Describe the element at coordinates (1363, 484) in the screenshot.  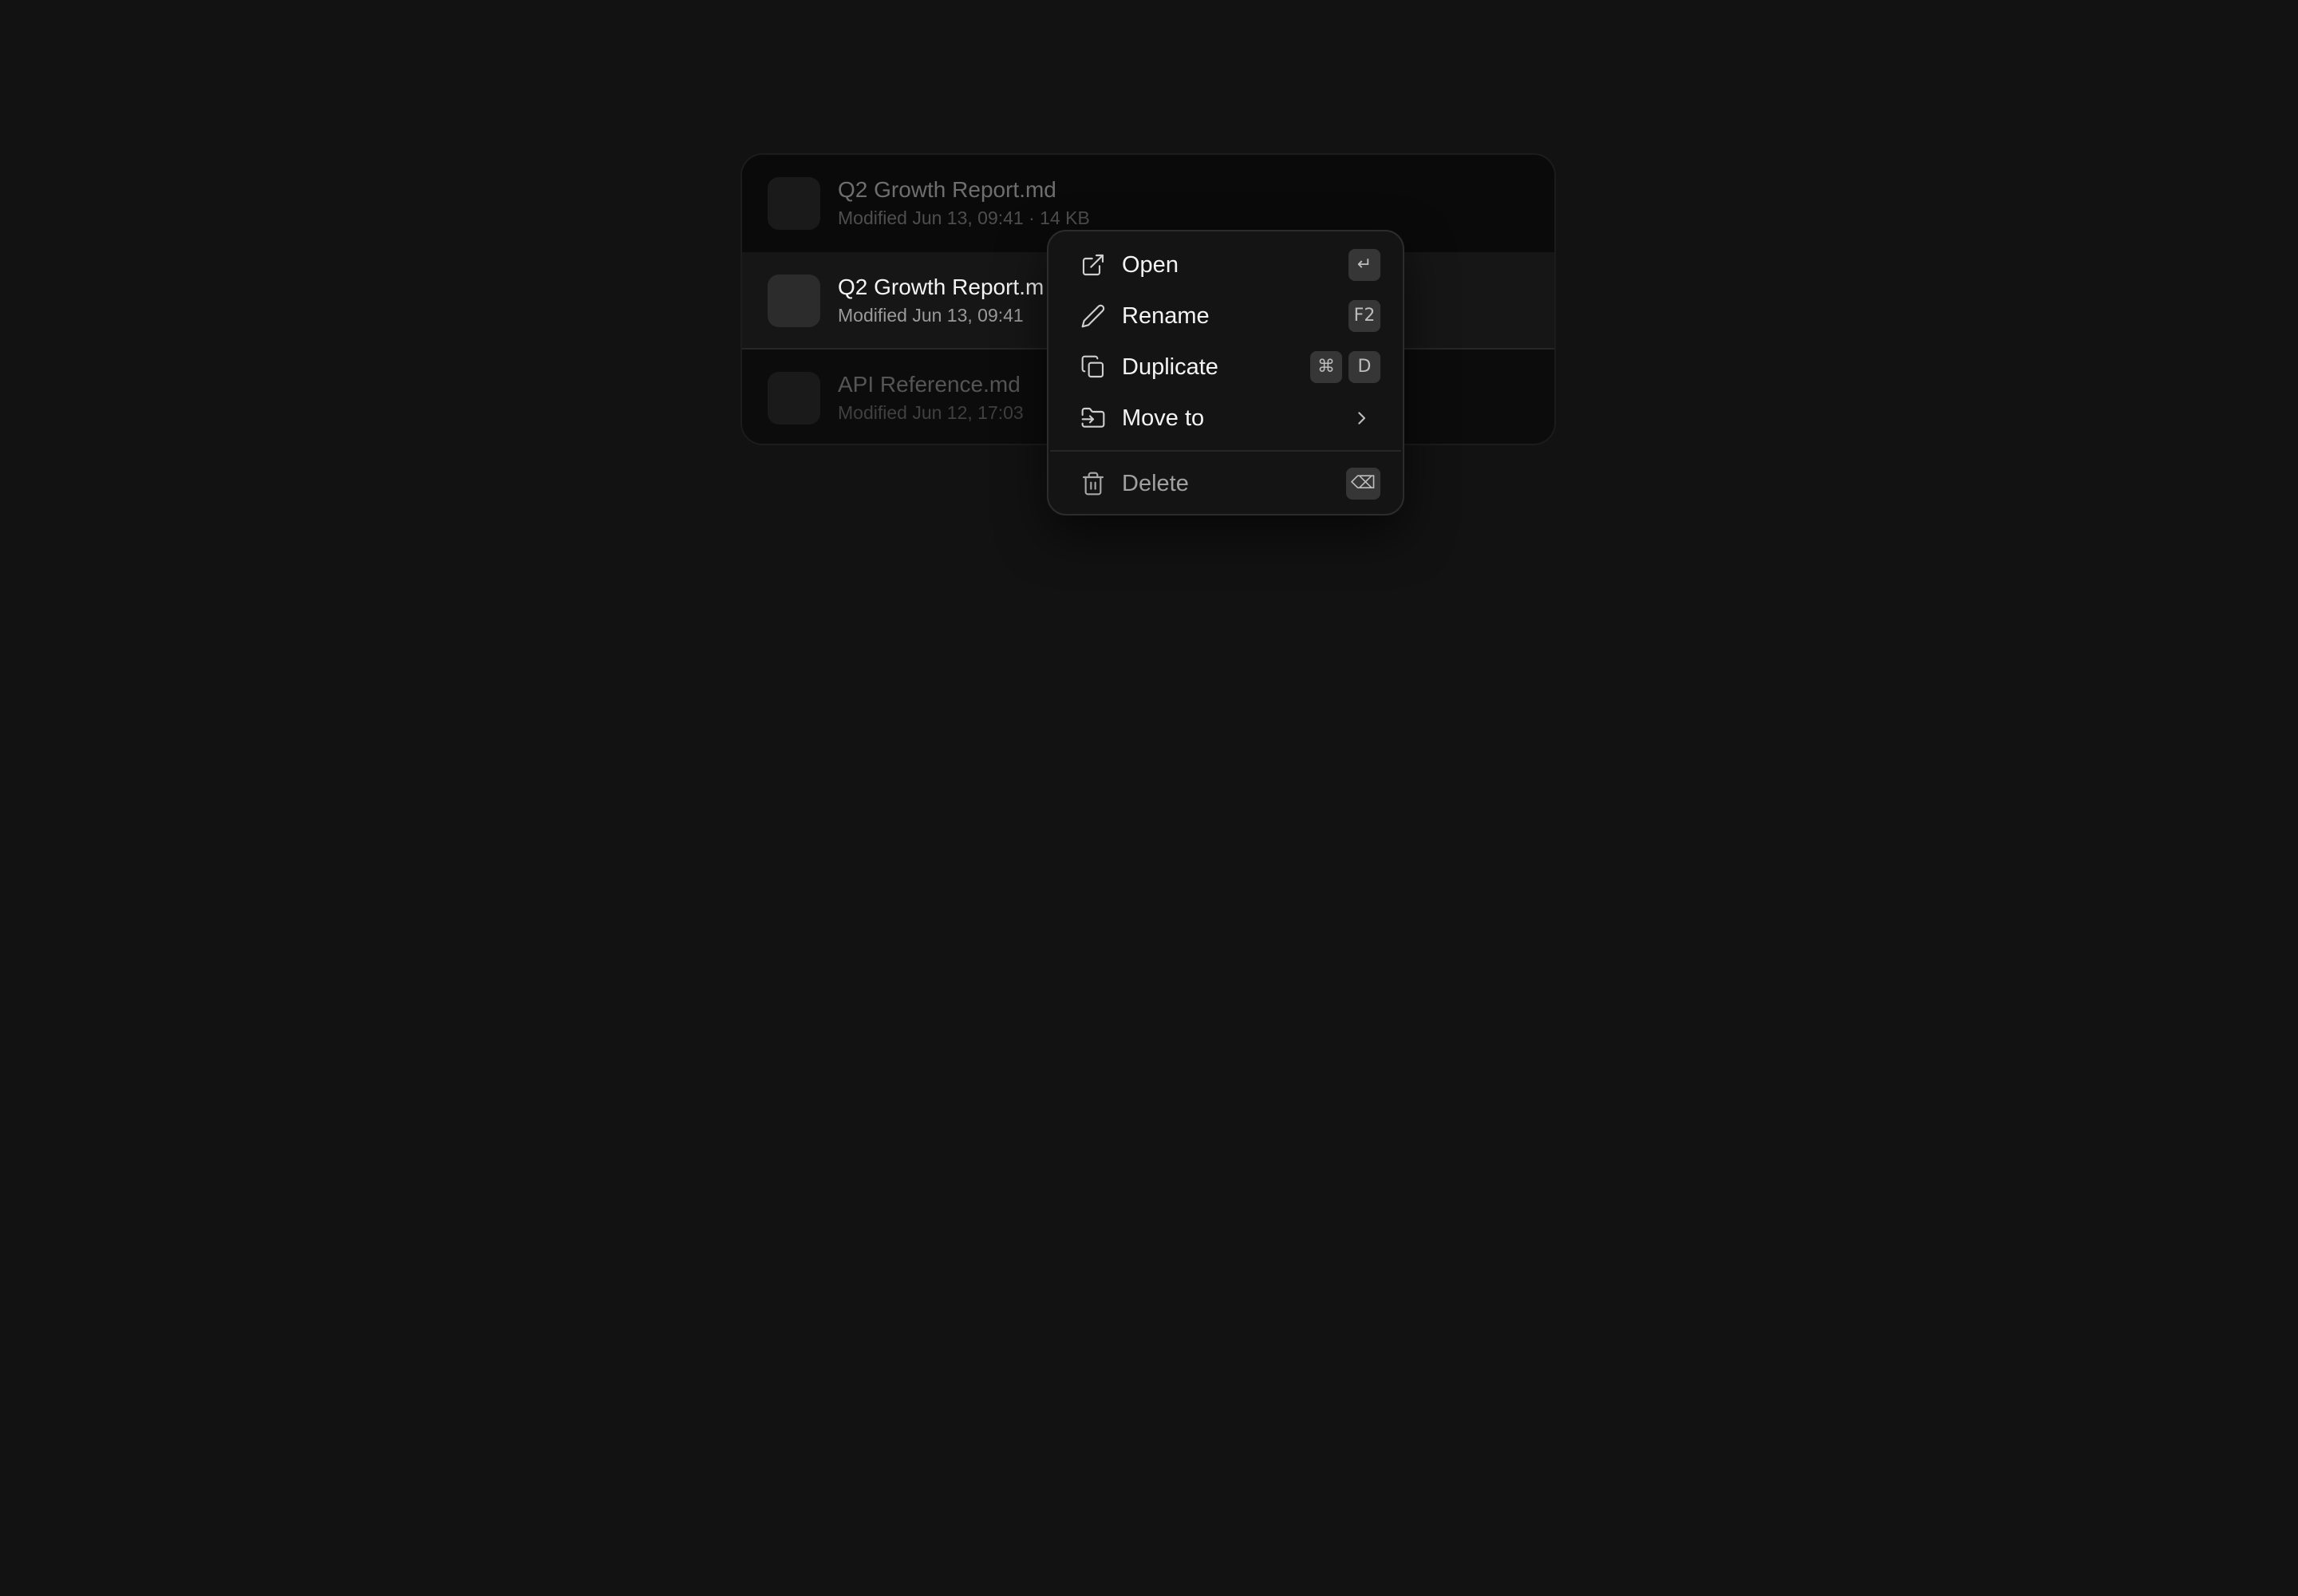
I see `shortcut-backspace: ⌫` at that location.